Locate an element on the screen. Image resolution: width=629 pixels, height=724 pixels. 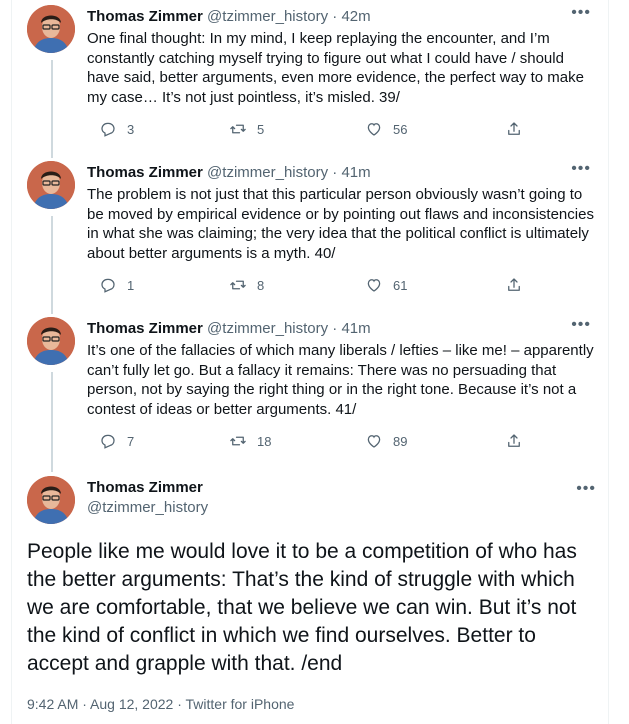
retweet-button: 18 is located at coordinates (250, 441).